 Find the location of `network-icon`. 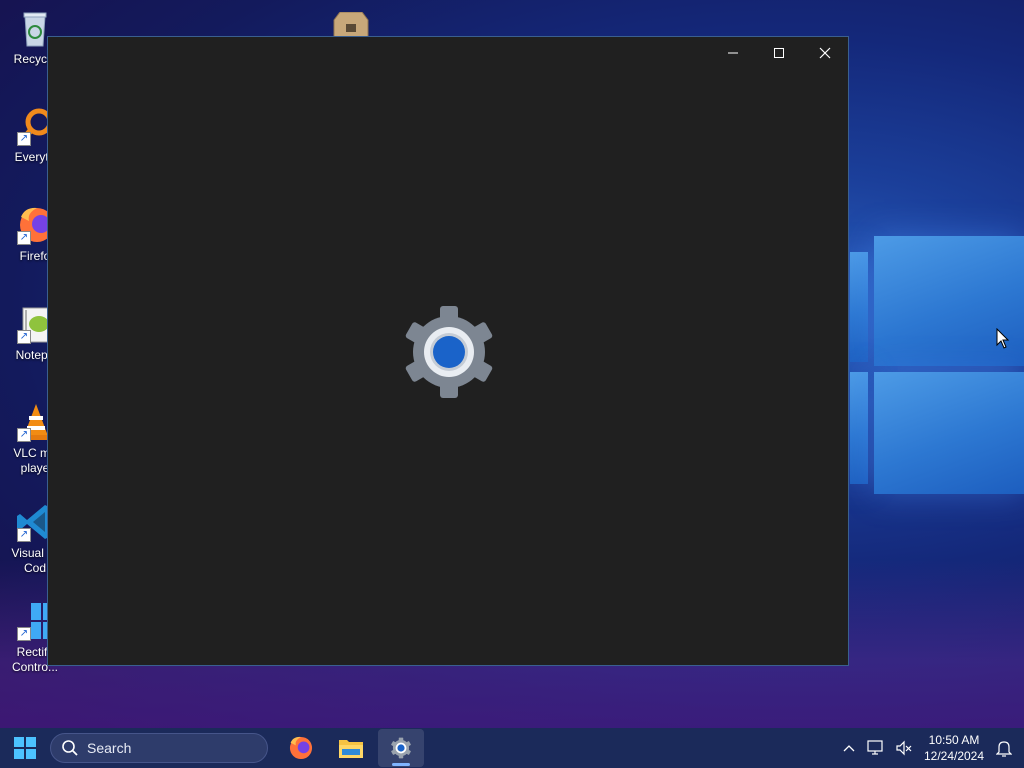

network-icon is located at coordinates (875, 747).